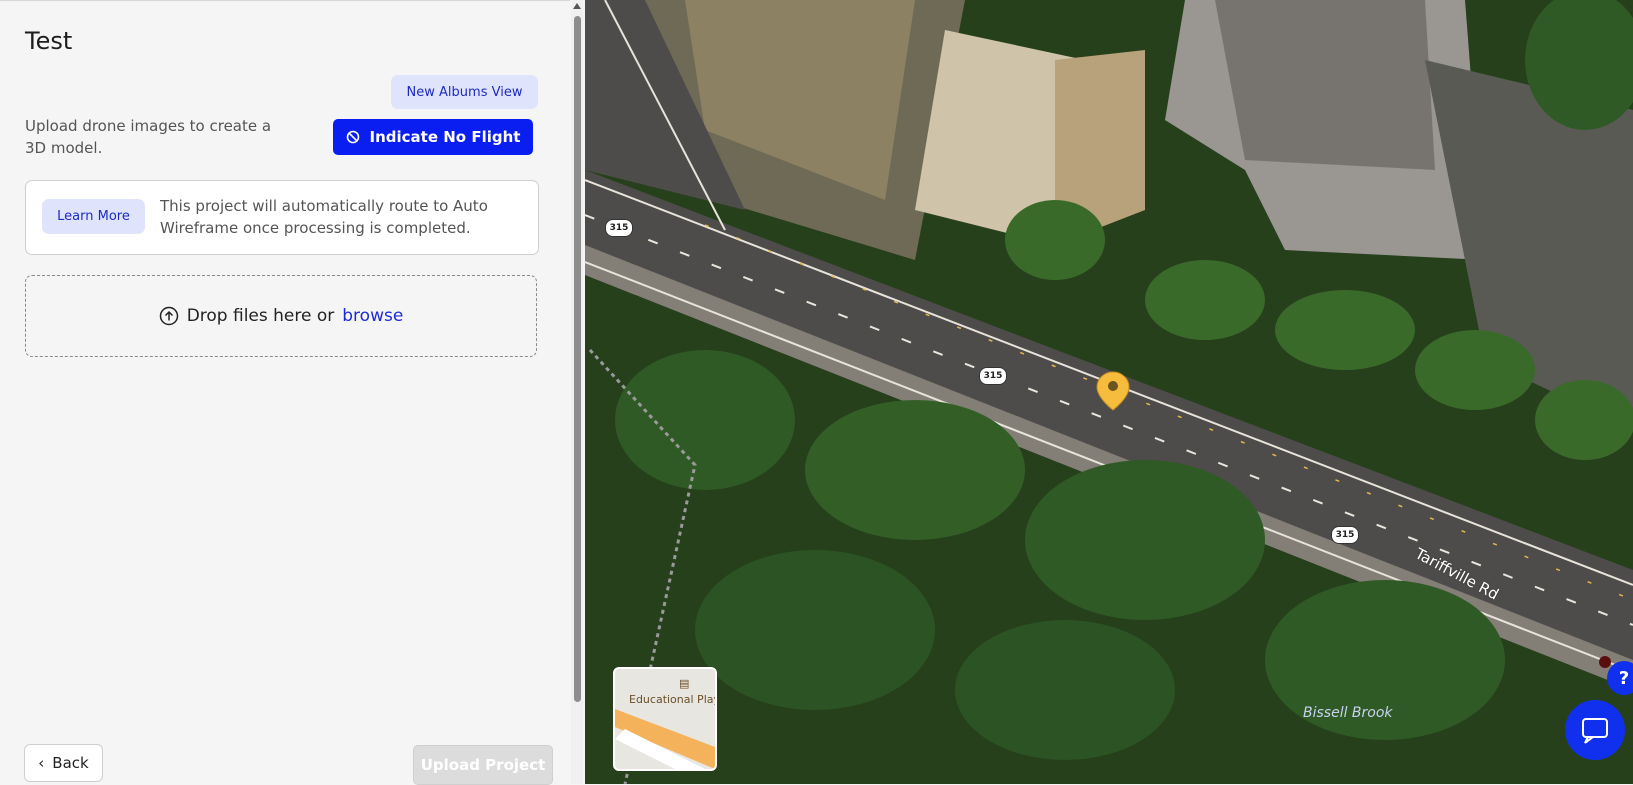 This screenshot has width=1633, height=785. What do you see at coordinates (673, 699) in the screenshot?
I see `minimap-place-label: Educational Play` at bounding box center [673, 699].